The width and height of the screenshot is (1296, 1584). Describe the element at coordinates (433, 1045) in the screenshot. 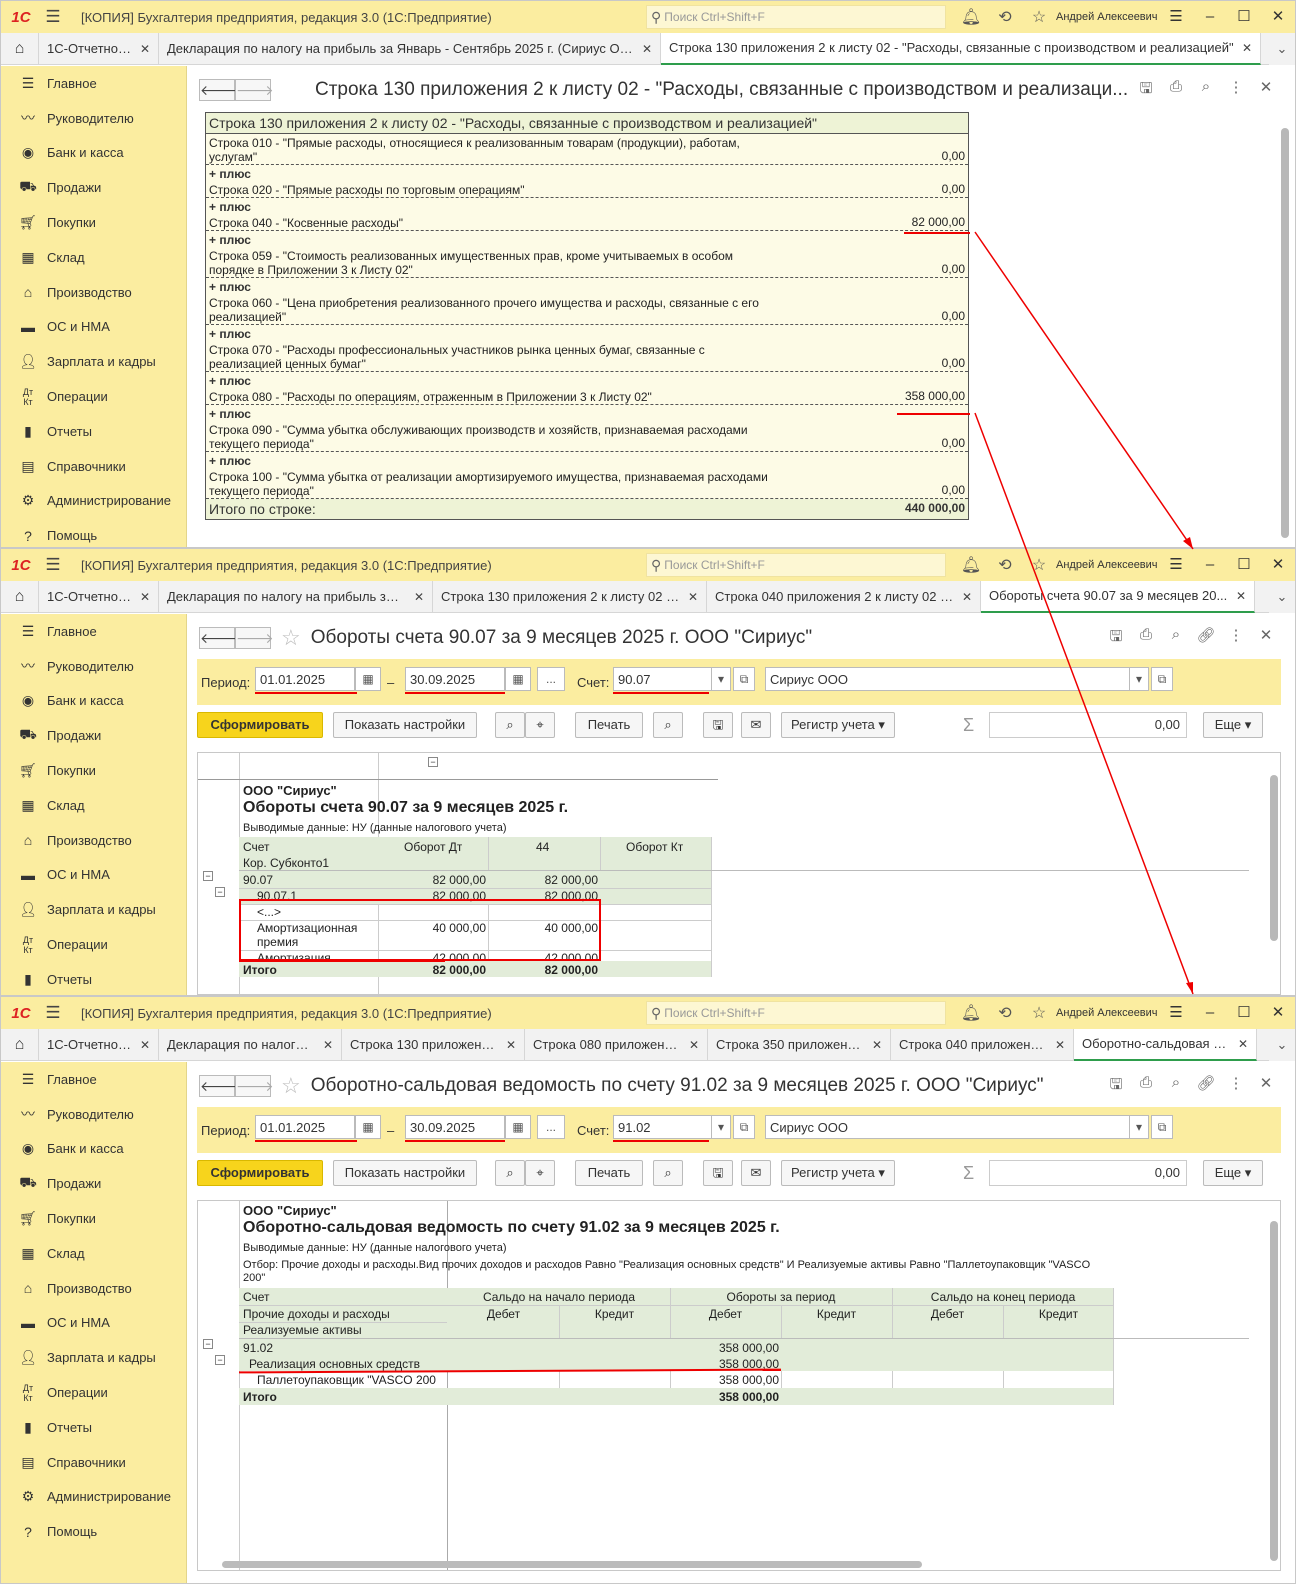

I see `tab-line-130: Строка 130 приложени... ✕` at that location.